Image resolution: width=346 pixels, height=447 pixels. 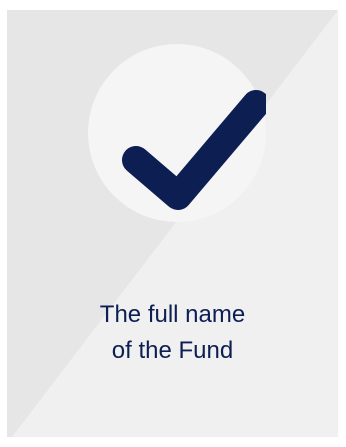 What do you see at coordinates (194, 150) in the screenshot?
I see `checkmark-icon` at bounding box center [194, 150].